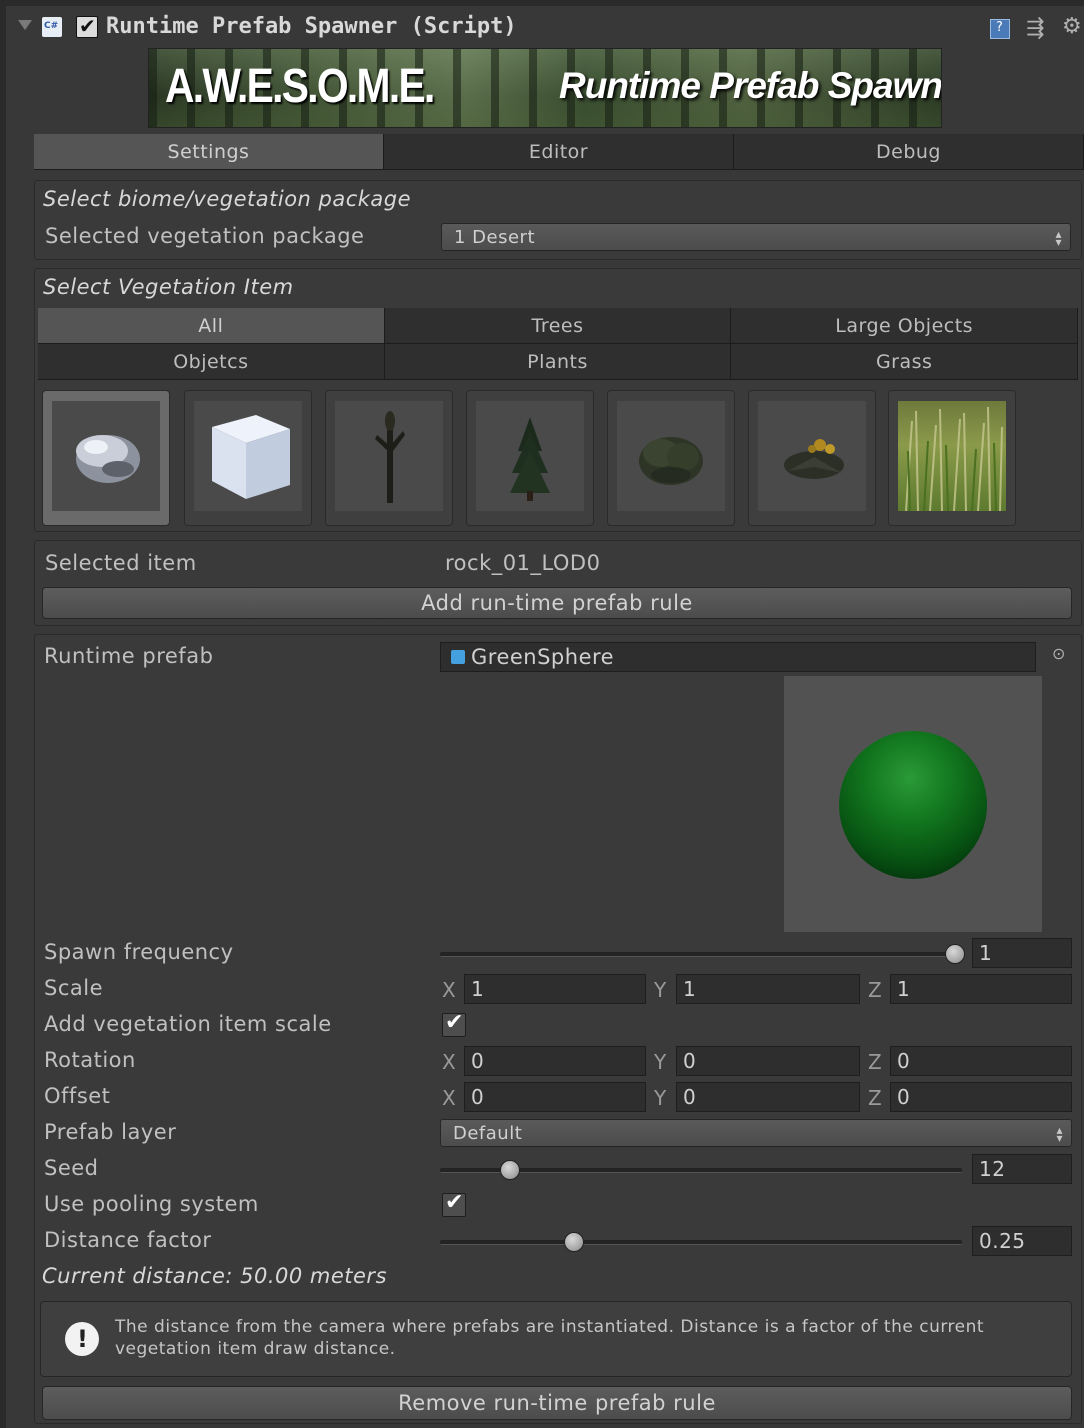 This screenshot has width=1084, height=1428. I want to click on prefab-layer-label: Prefab layer, so click(110, 1132).